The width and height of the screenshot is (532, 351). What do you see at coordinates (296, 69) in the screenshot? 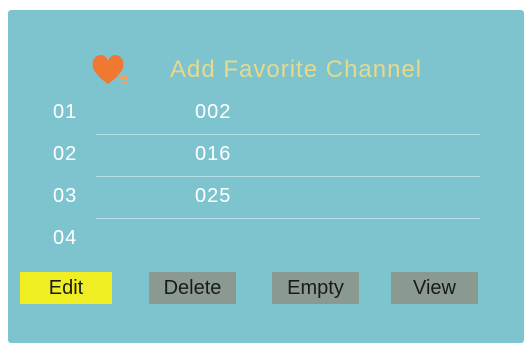
I see `page-title: Add Favorite Channel` at bounding box center [296, 69].